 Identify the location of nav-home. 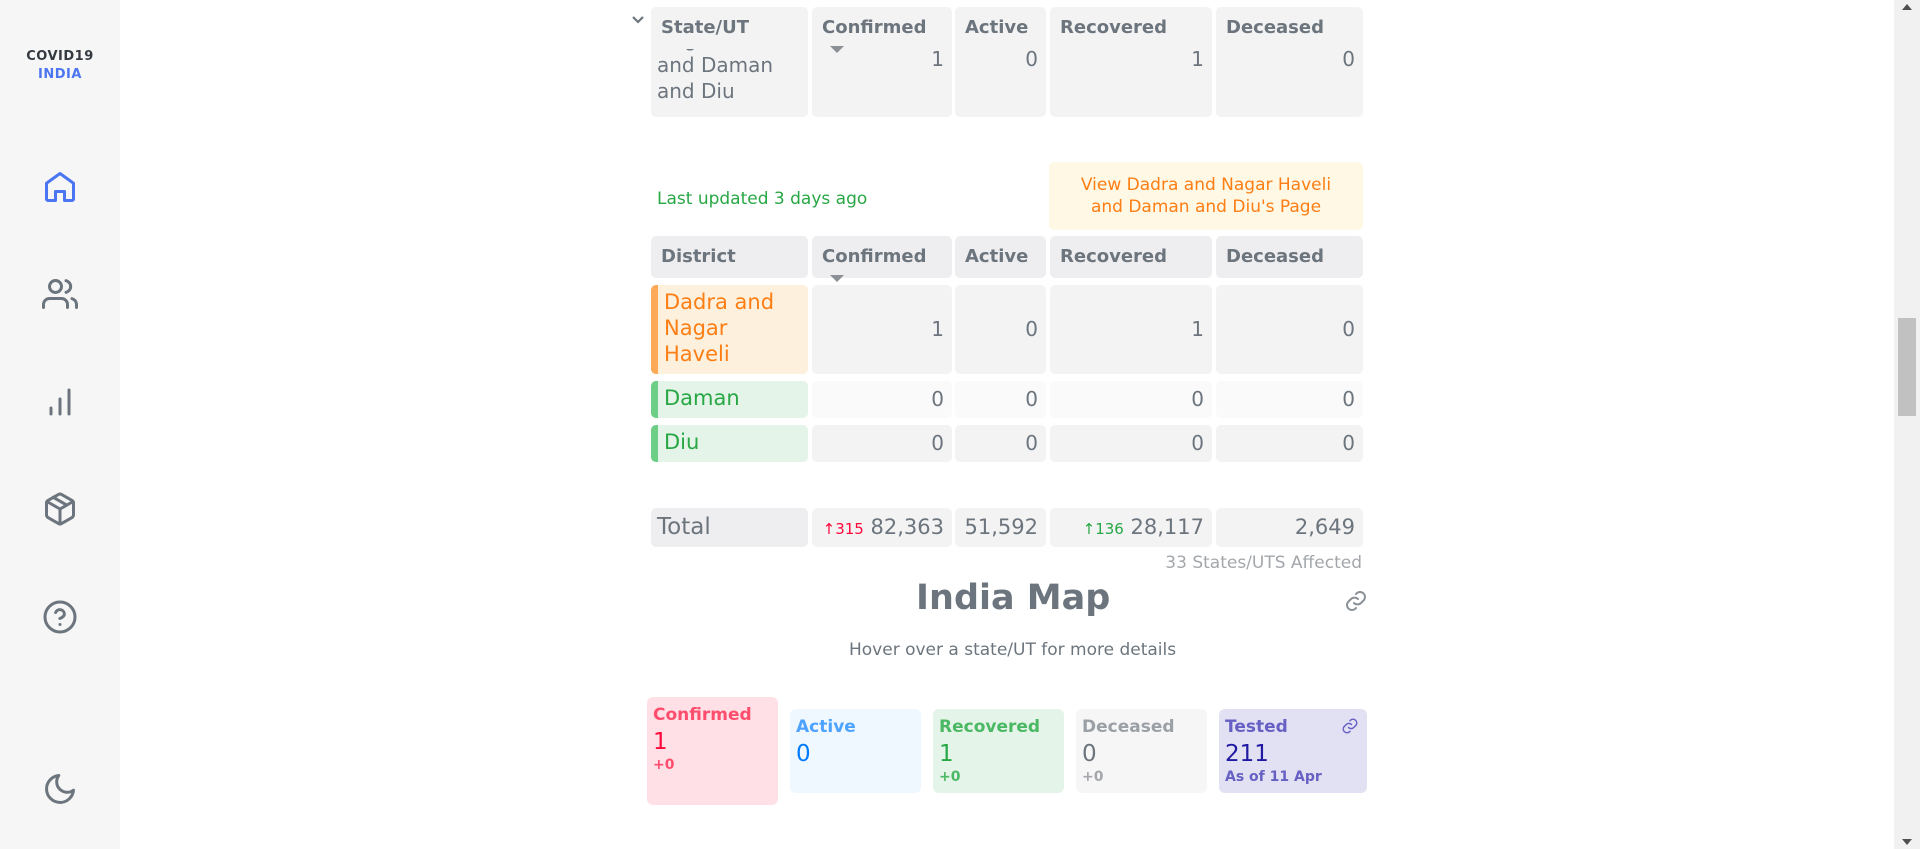
(60, 187).